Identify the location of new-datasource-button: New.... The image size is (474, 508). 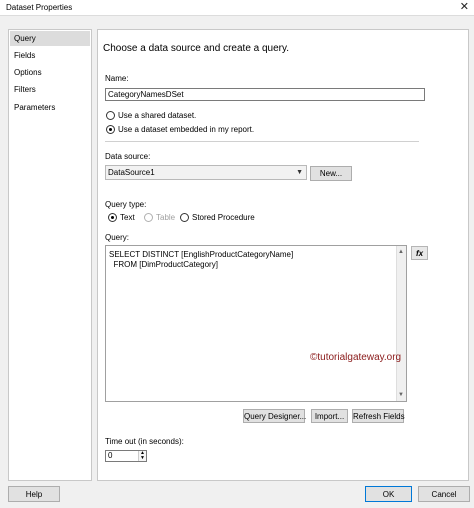
(331, 173).